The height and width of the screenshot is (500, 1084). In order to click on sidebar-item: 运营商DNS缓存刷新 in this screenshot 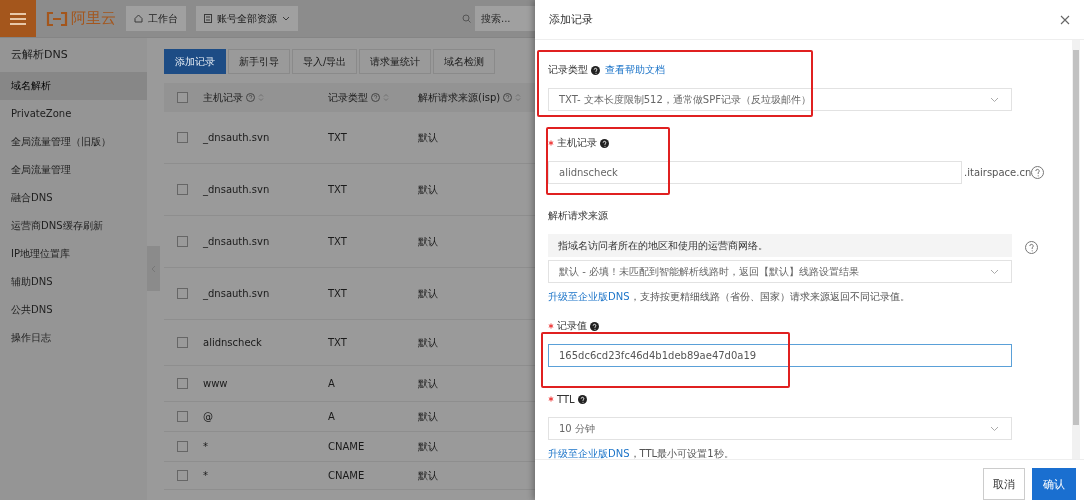, I will do `click(73, 226)`.